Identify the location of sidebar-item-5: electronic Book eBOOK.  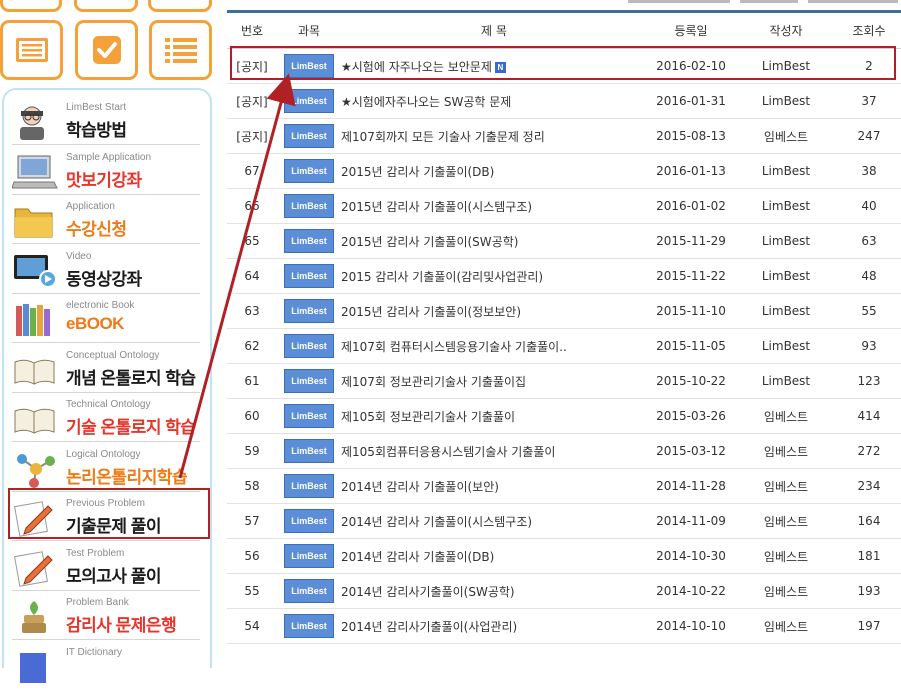
(104, 318).